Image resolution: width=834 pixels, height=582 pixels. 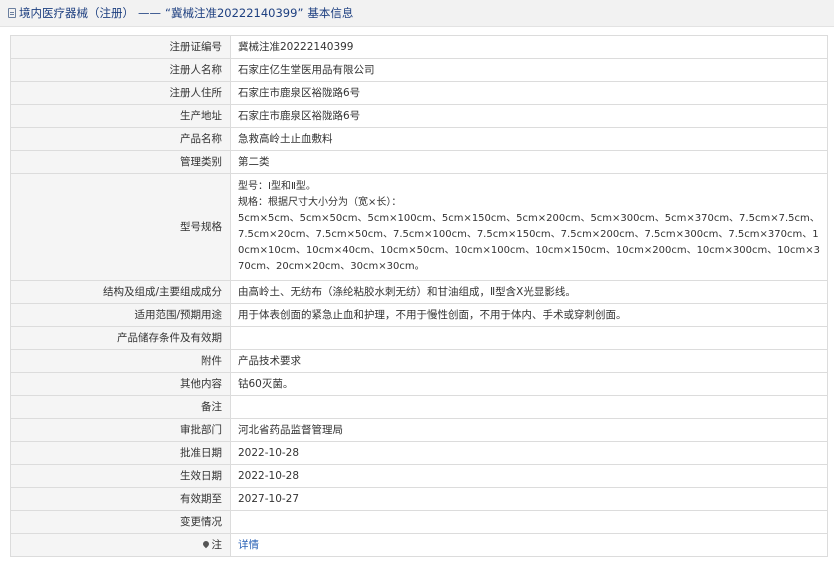 I want to click on effective-date-value: 2022-10-28, so click(x=529, y=476).